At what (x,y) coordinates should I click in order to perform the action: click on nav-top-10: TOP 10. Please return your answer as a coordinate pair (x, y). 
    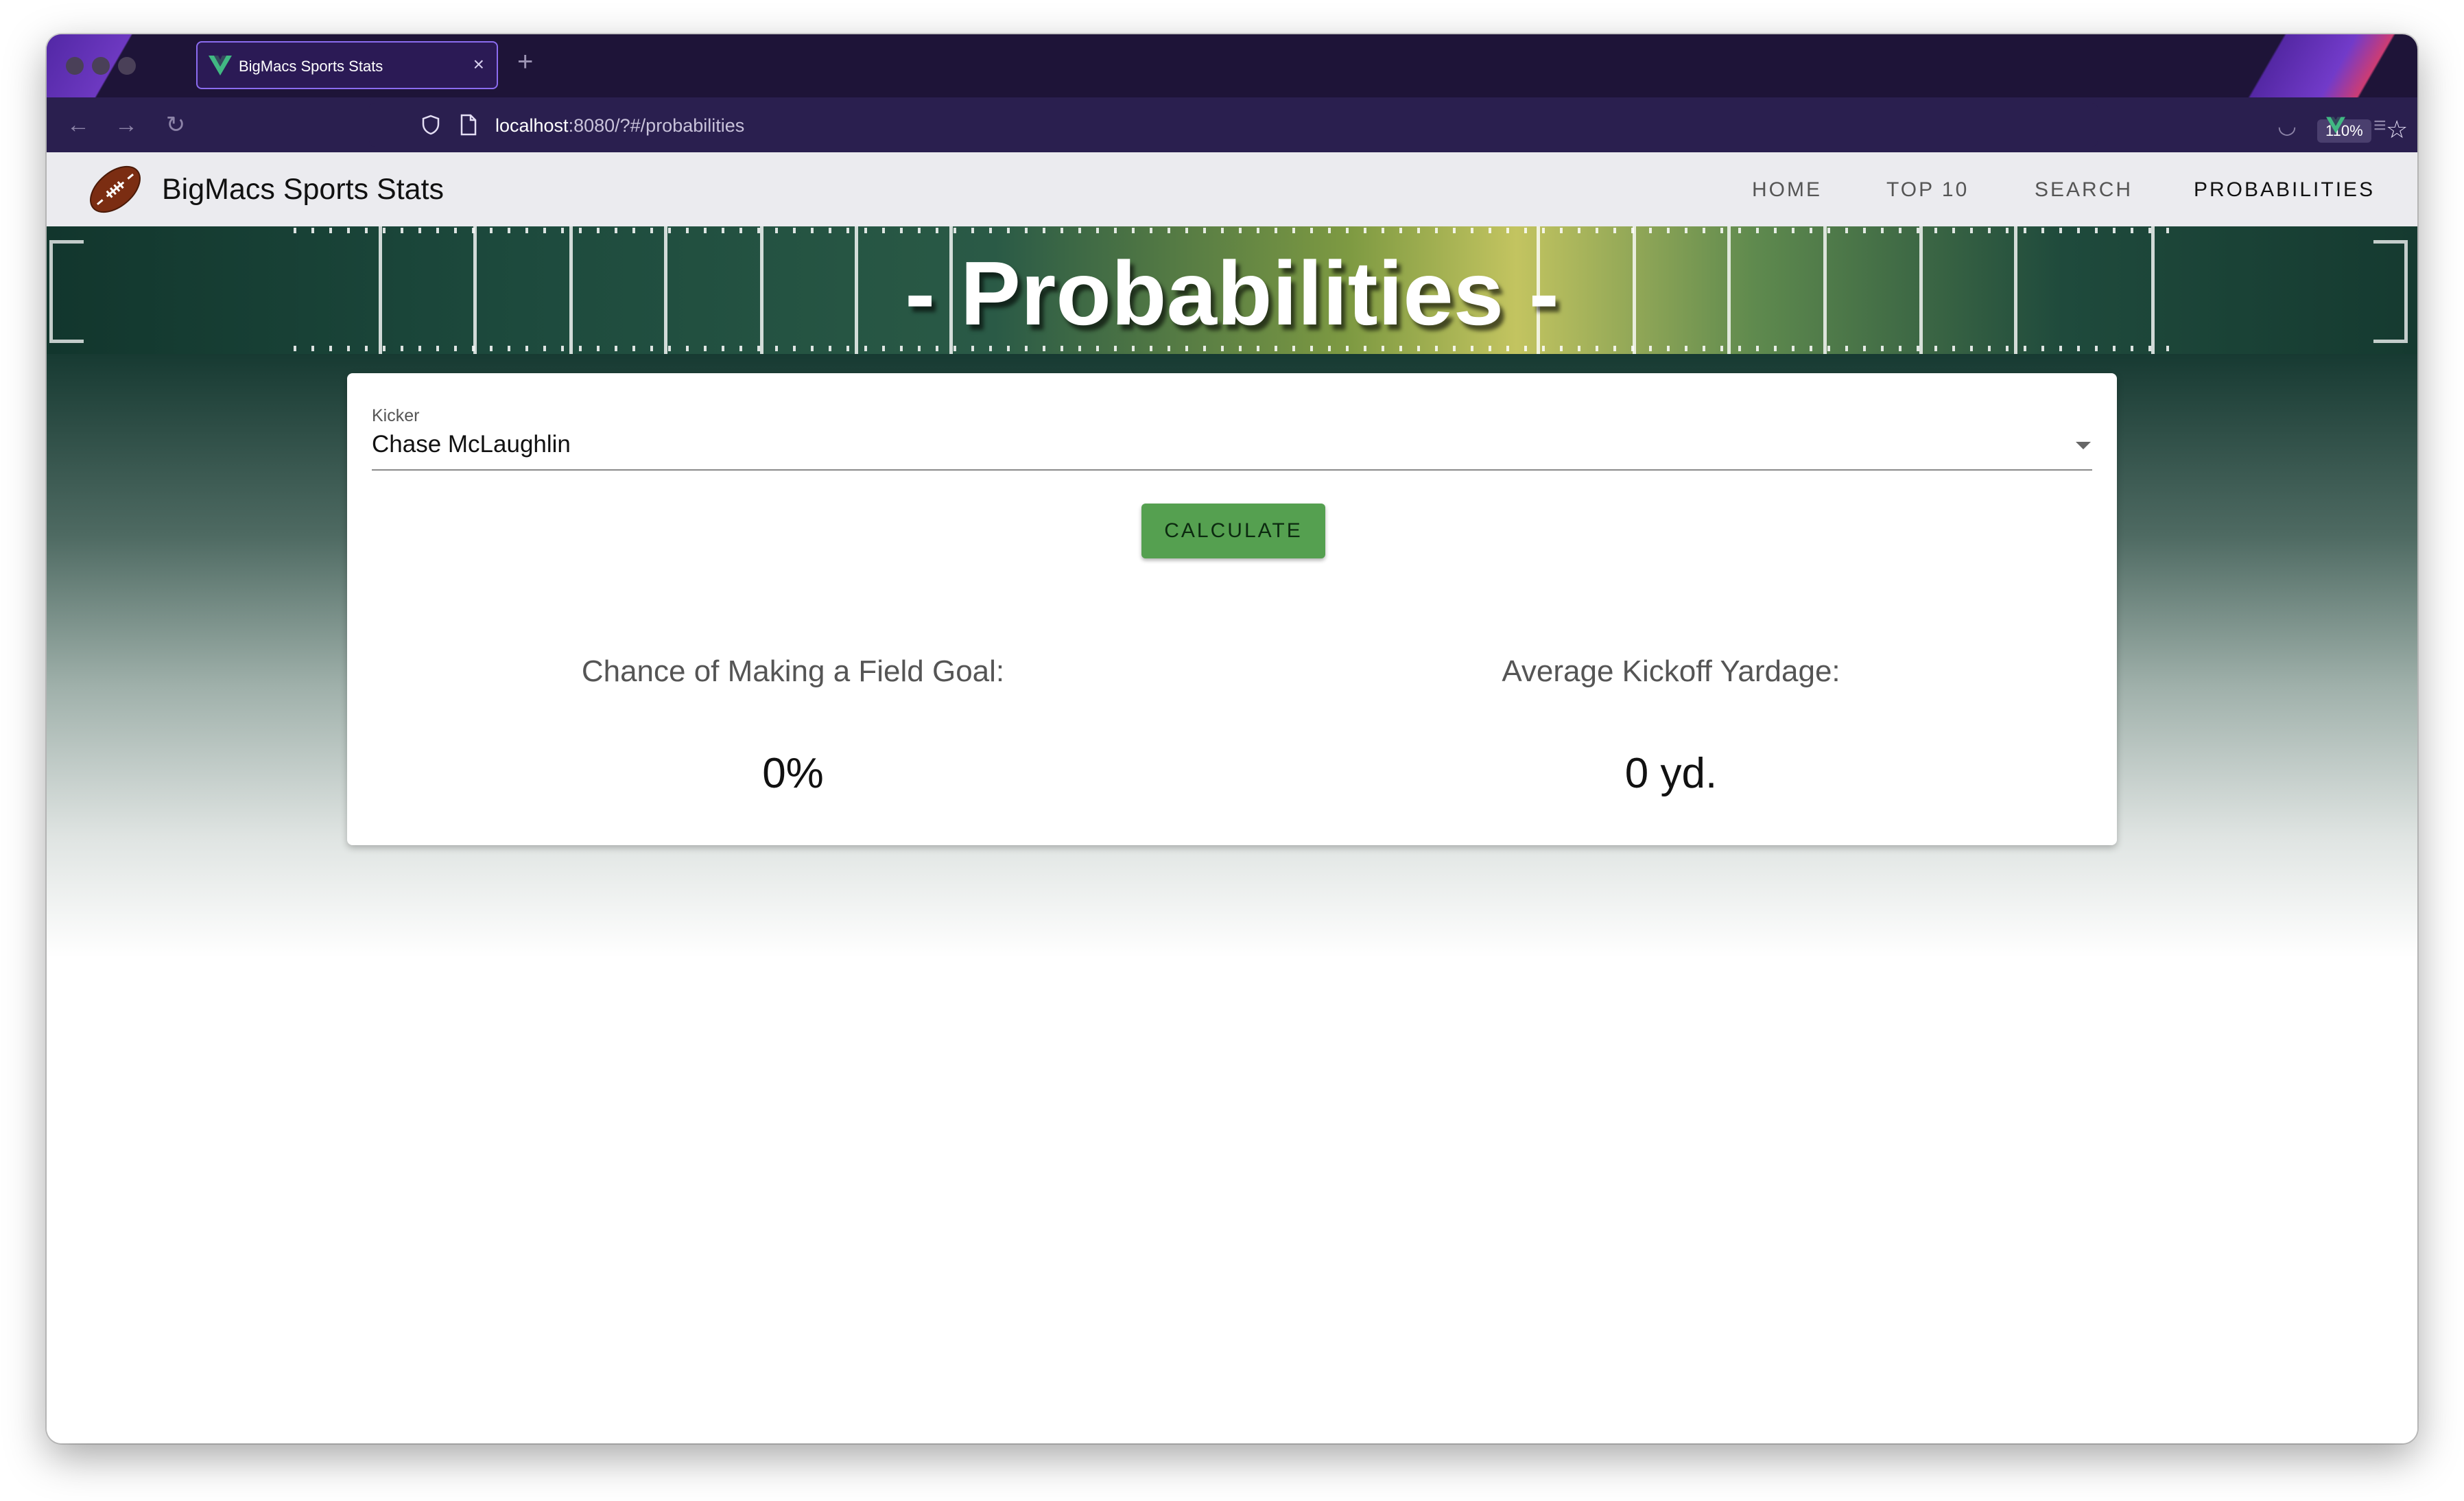
    Looking at the image, I should click on (1927, 190).